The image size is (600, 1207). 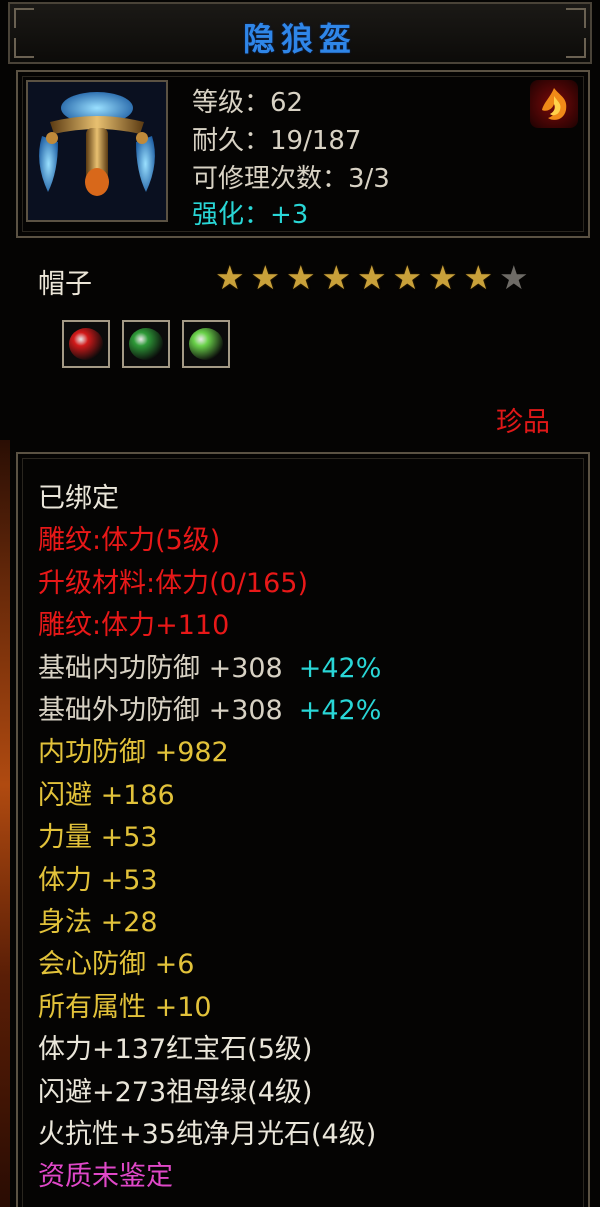 I want to click on item-name: 隐狼盔, so click(x=299, y=39).